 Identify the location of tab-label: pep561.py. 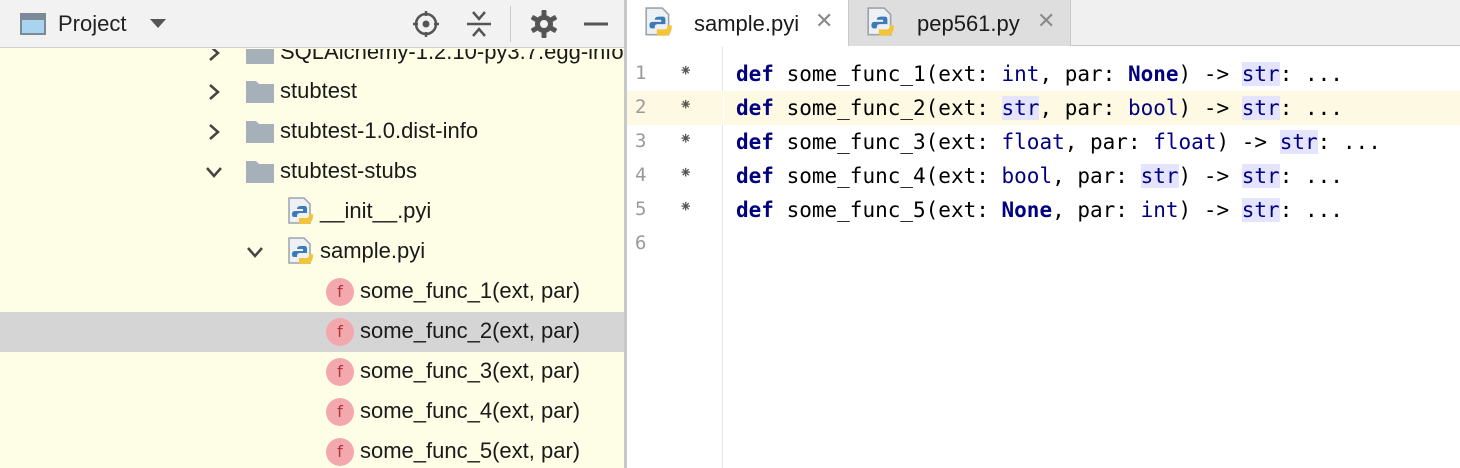
(968, 23).